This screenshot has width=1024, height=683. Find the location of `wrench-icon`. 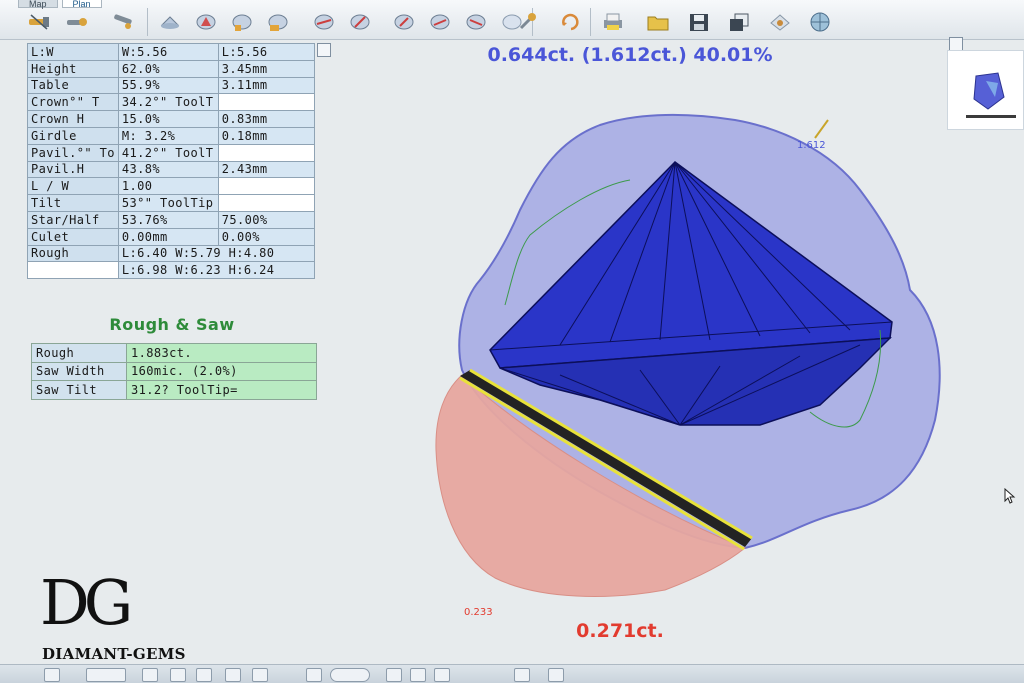

wrench-icon is located at coordinates (528, 22).